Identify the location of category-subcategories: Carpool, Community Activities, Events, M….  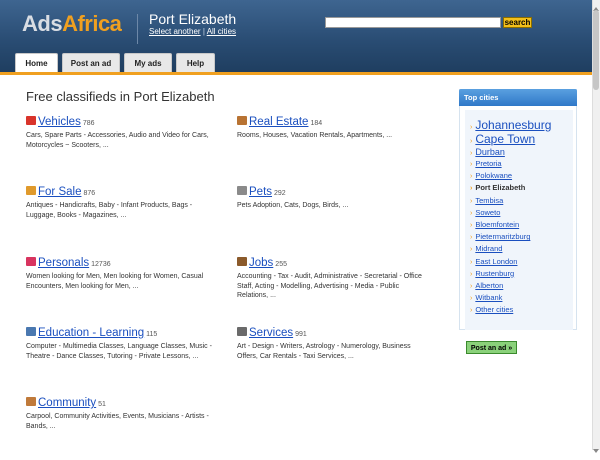
(117, 421).